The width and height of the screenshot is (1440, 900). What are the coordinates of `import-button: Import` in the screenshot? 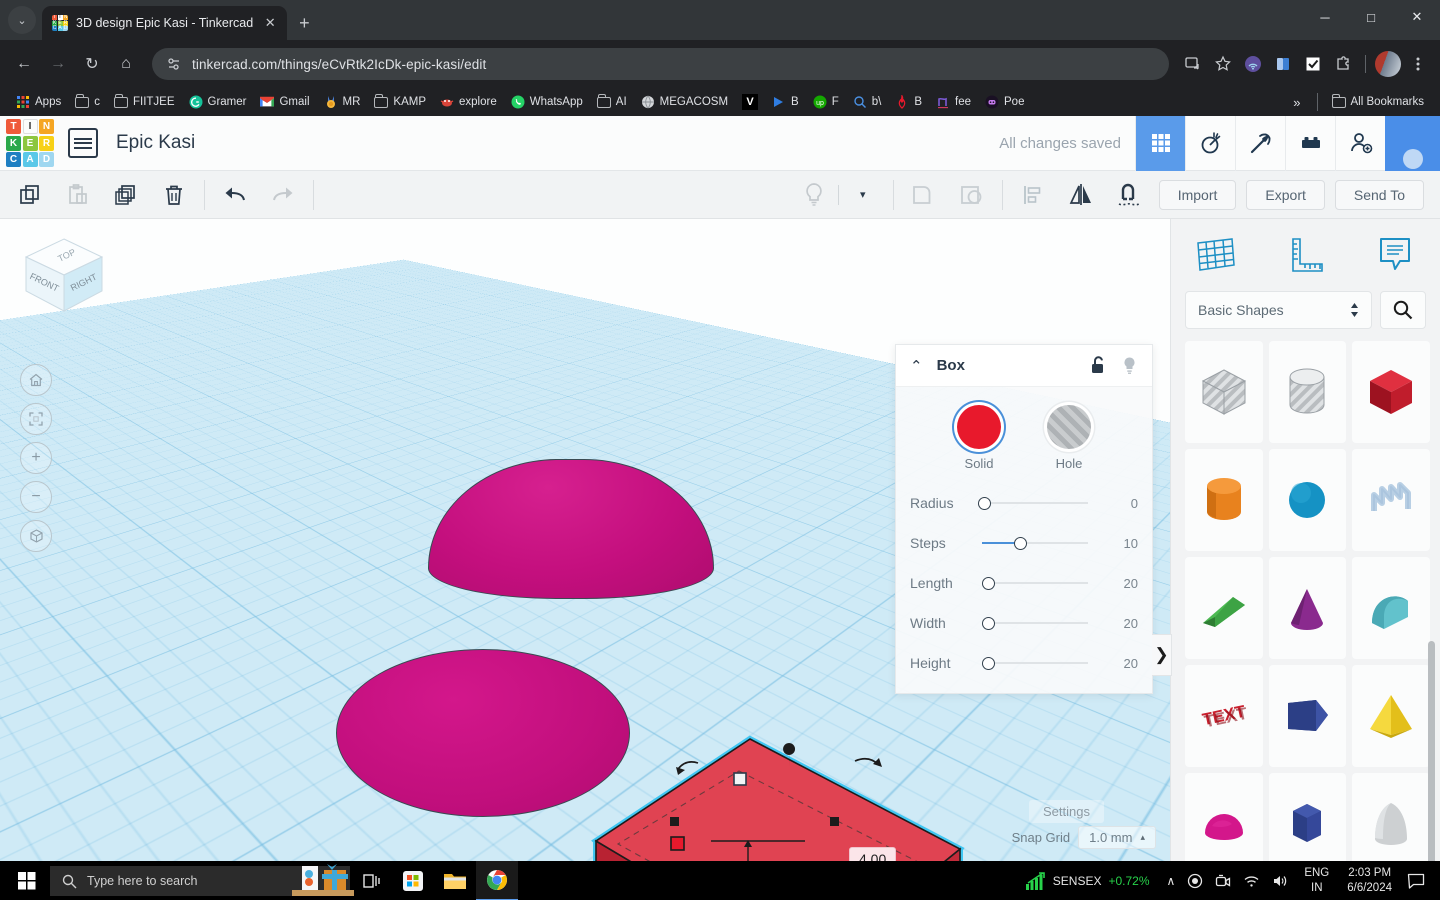 It's located at (1197, 194).